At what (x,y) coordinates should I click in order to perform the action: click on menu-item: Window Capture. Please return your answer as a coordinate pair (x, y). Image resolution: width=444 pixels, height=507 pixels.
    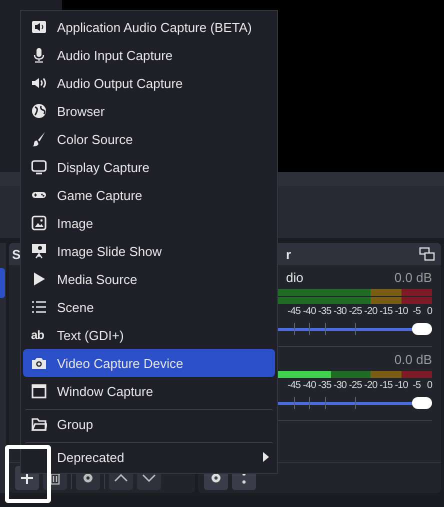
    Looking at the image, I should click on (149, 391).